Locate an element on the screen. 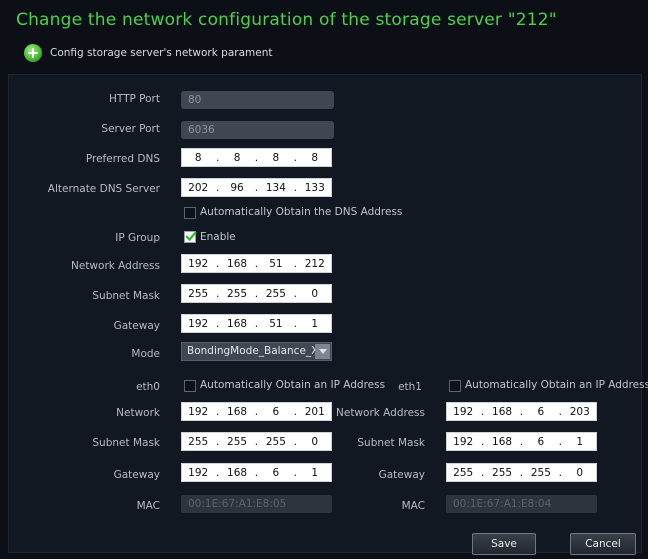 The width and height of the screenshot is (648, 559). eth1-network-address-input: 192. 168. 6. 203 is located at coordinates (521, 411).